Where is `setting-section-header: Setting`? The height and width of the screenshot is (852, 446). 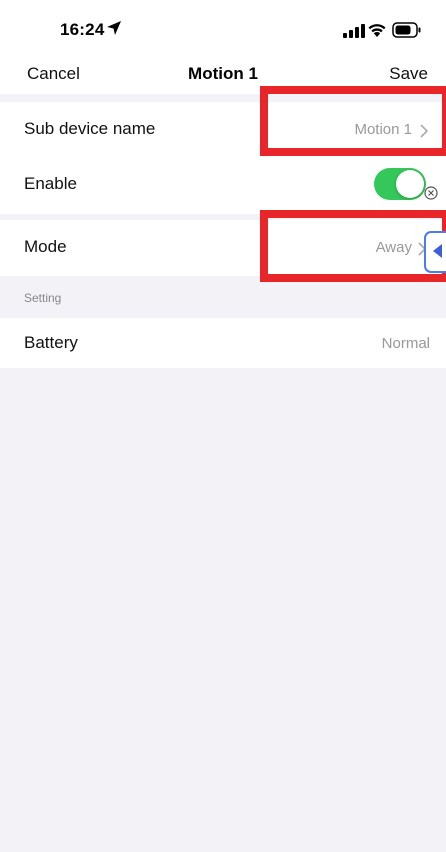 setting-section-header: Setting is located at coordinates (43, 298).